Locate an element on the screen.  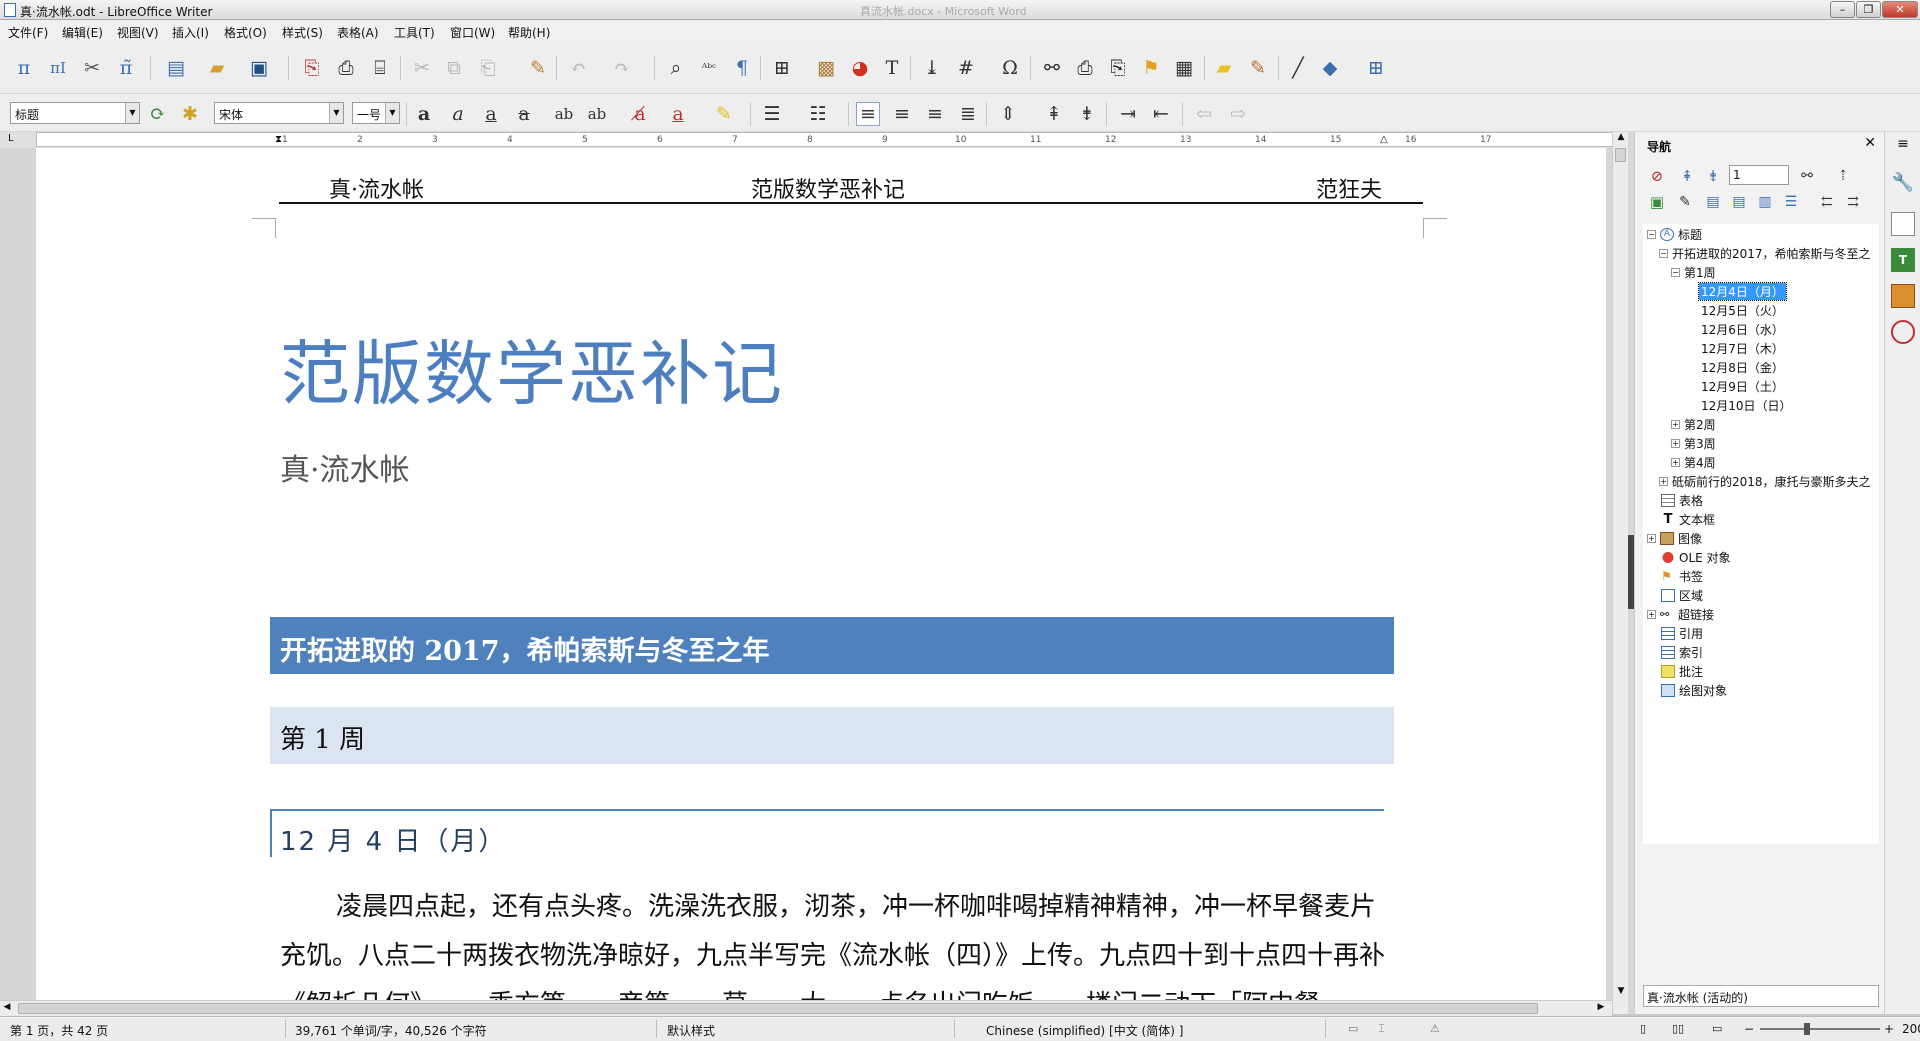
tree-item-day: 12月6日（水） is located at coordinates (1742, 329).